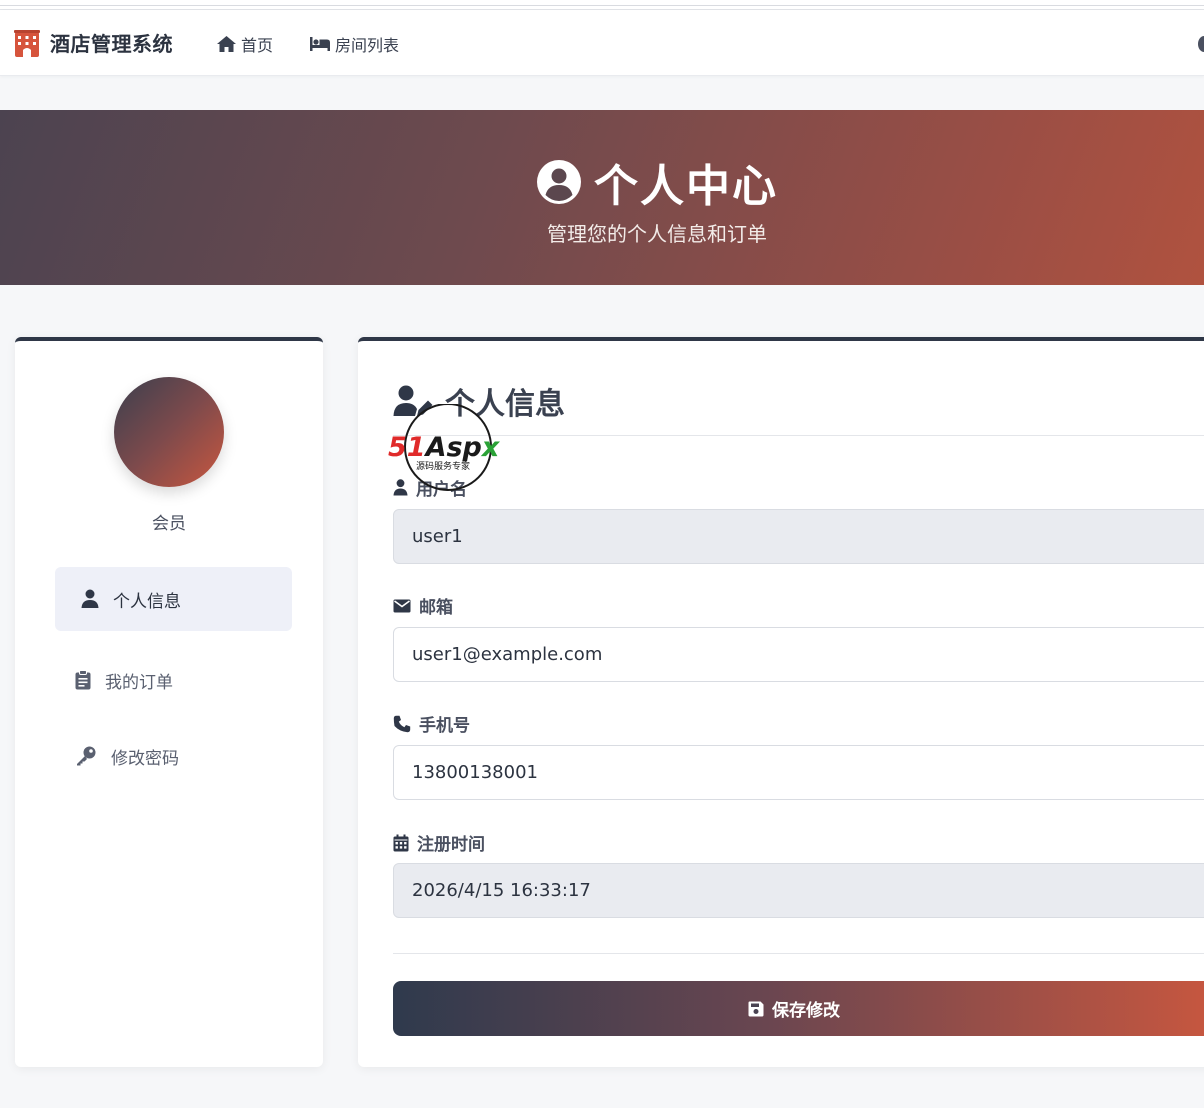  What do you see at coordinates (147, 601) in the screenshot?
I see `sidebar-item-profile-label: 个人信息` at bounding box center [147, 601].